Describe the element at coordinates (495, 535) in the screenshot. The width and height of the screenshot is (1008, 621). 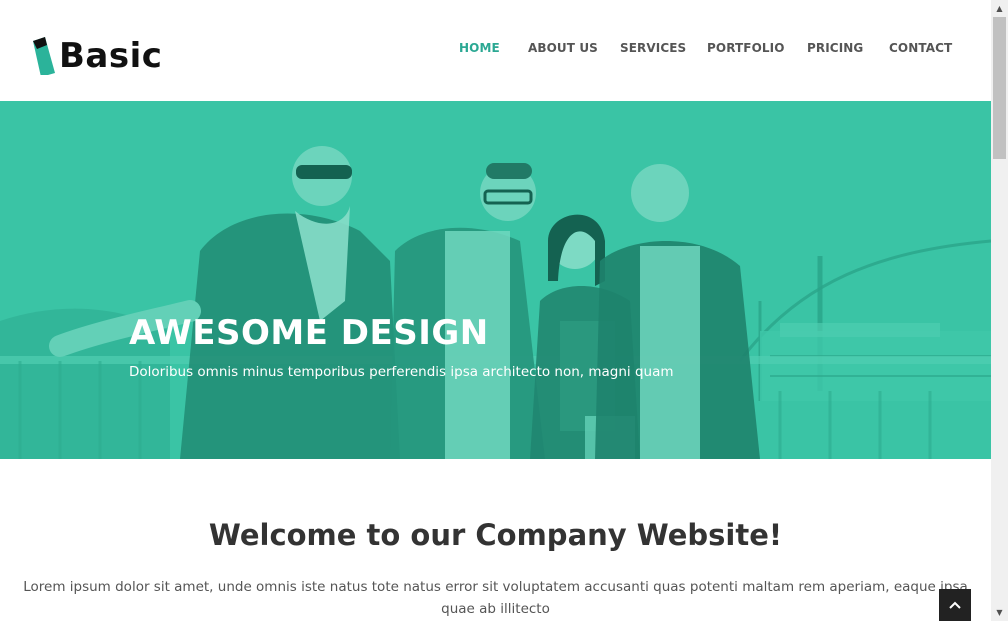
I see `welcome-heading: Welcome to our Company Website!` at that location.